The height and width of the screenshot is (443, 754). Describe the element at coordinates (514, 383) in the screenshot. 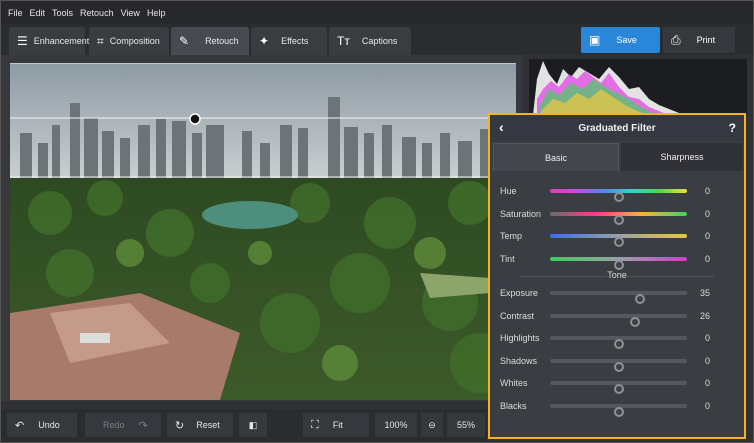

I see `slider-label: Whites` at that location.